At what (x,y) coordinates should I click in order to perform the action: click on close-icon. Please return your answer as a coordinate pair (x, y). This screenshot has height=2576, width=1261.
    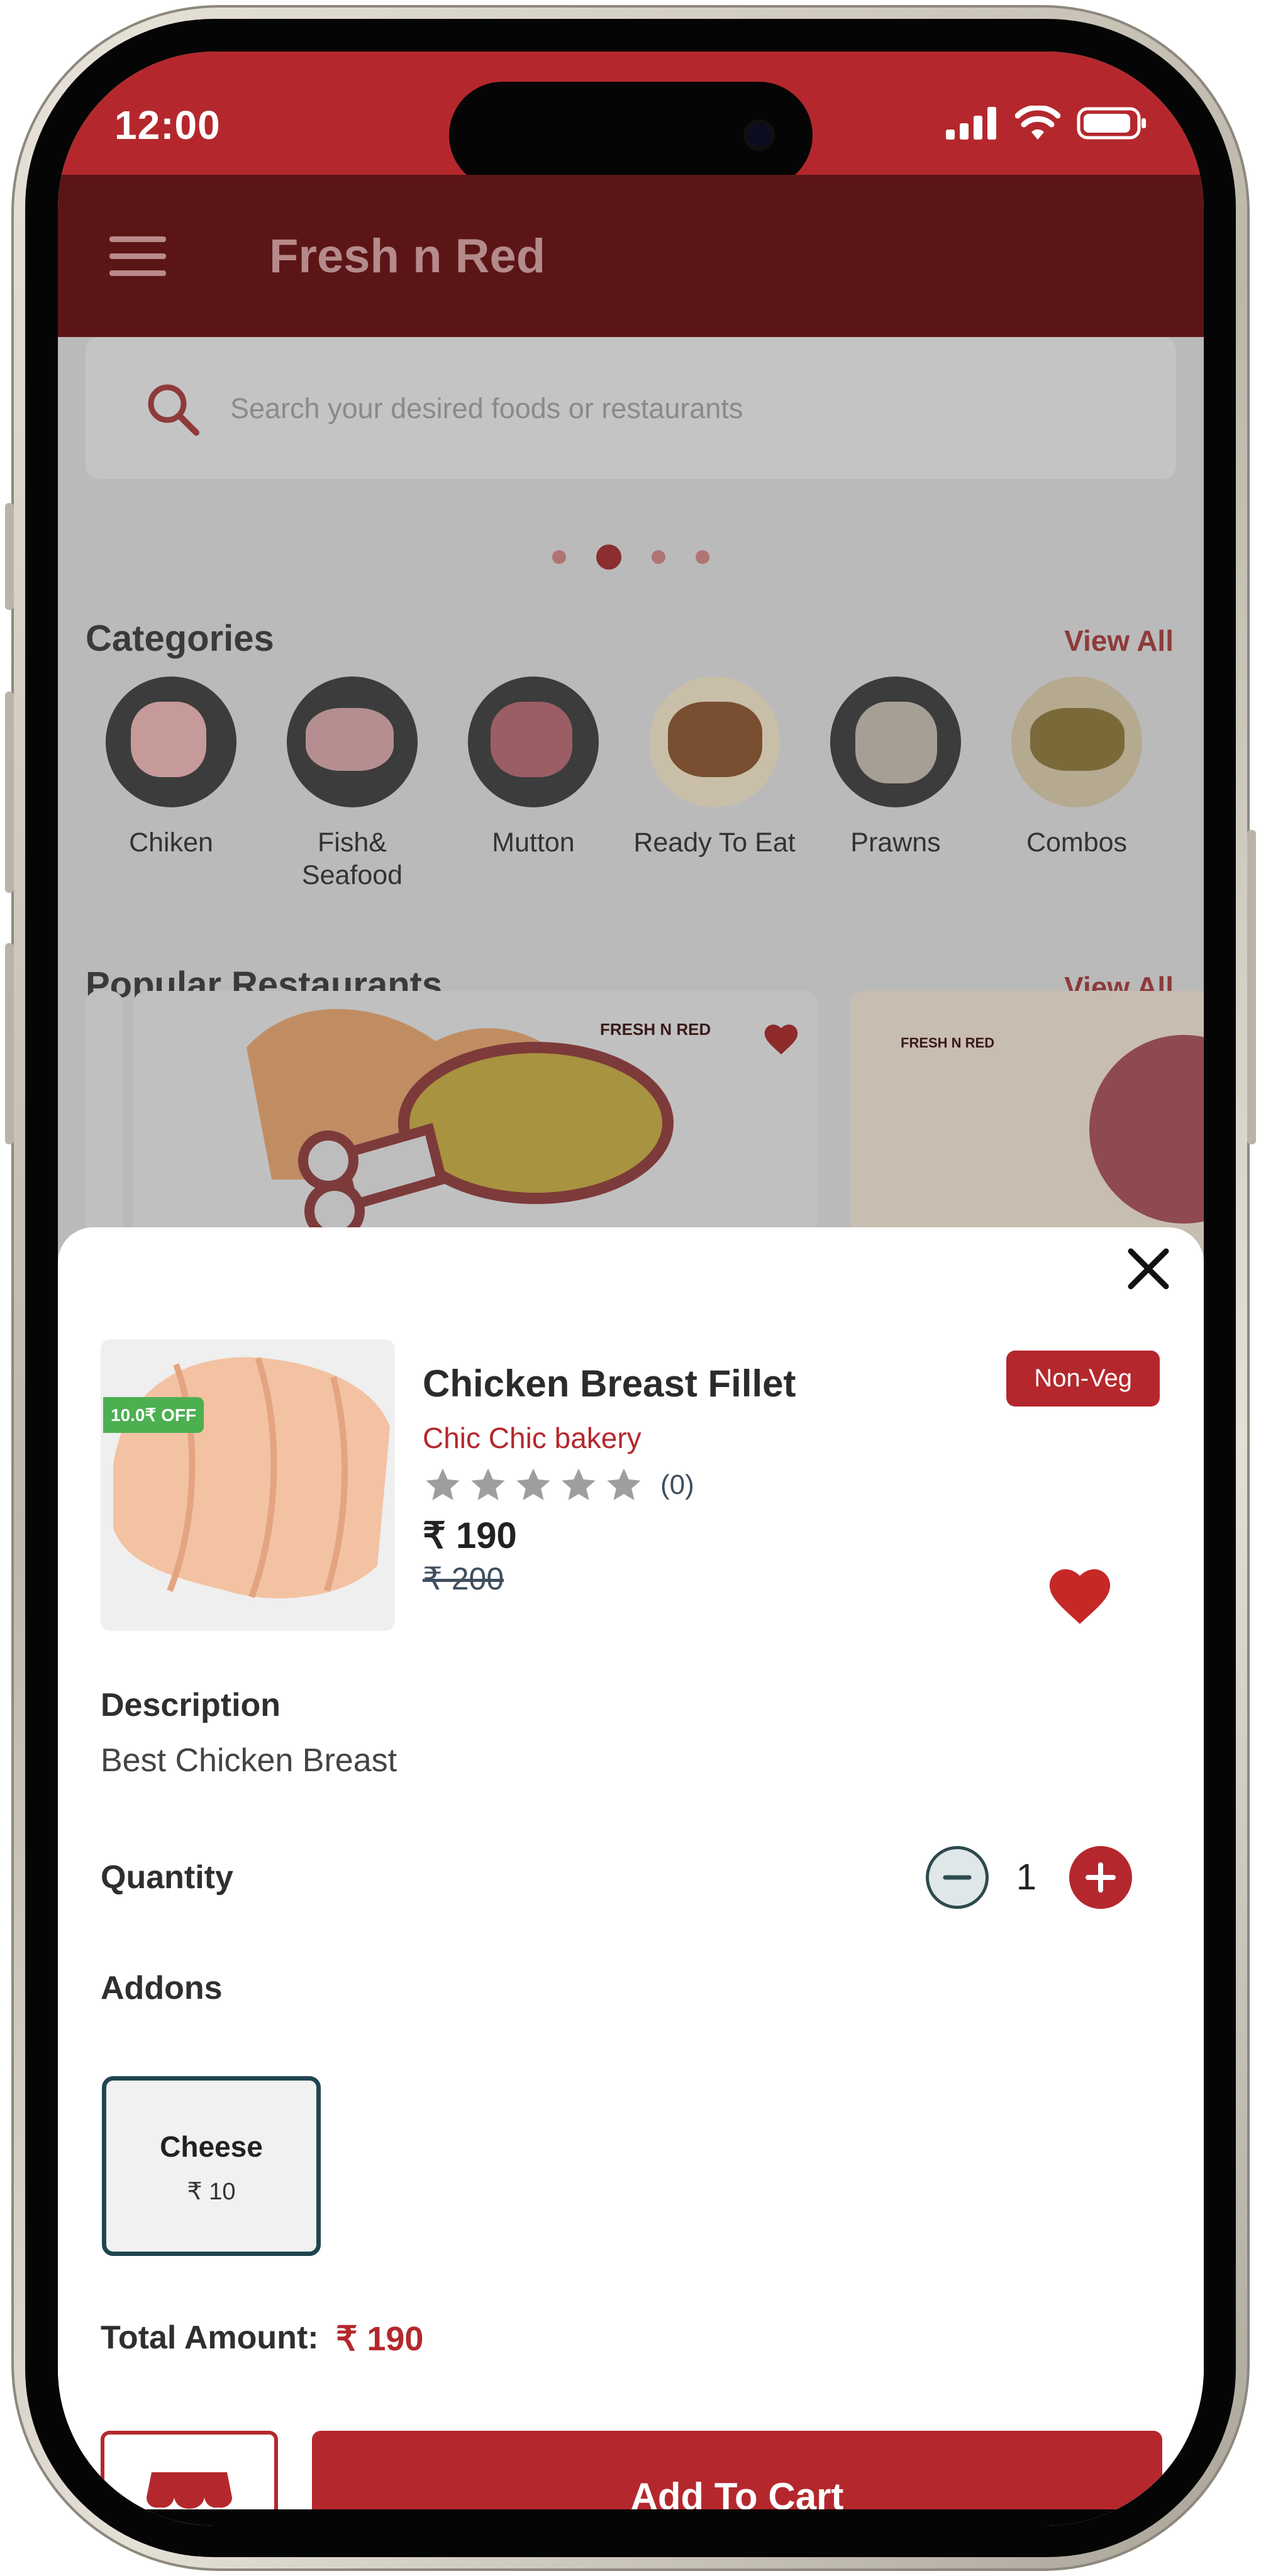
    Looking at the image, I should click on (1148, 1269).